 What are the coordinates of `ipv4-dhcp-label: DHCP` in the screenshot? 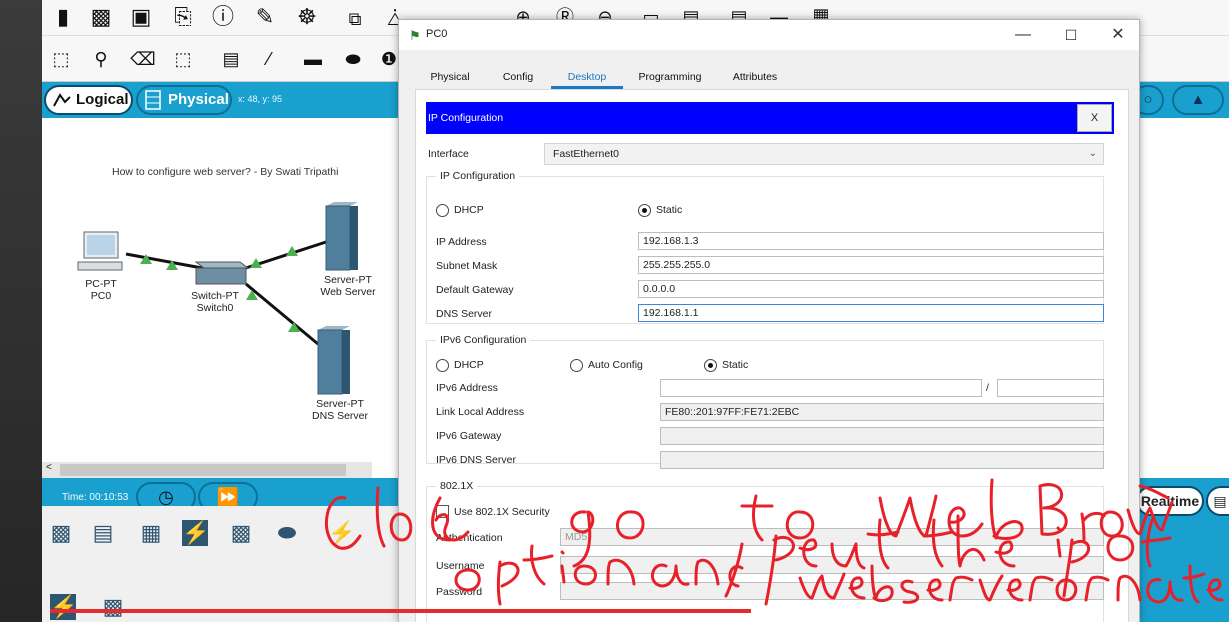 It's located at (469, 210).